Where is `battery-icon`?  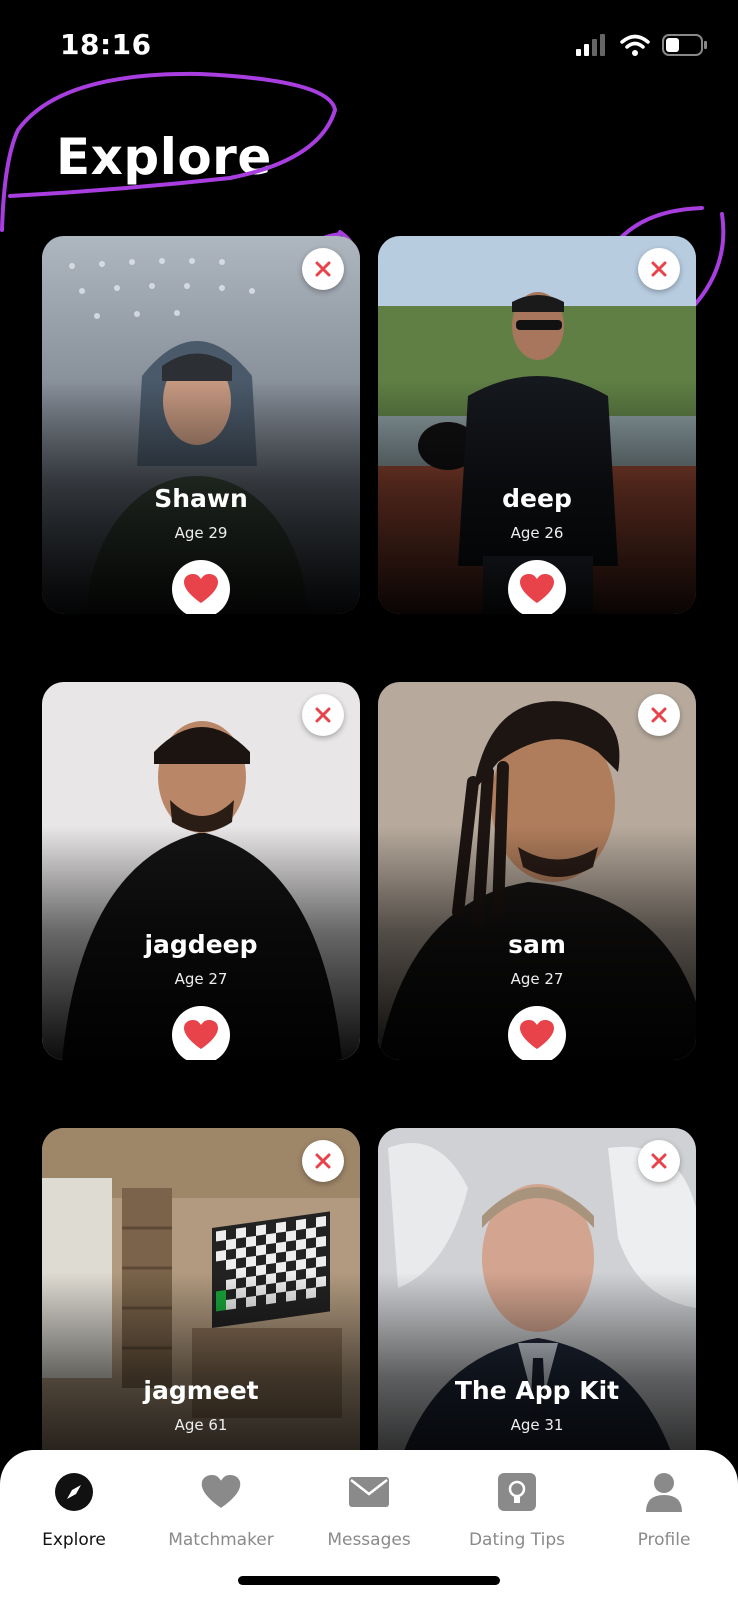
battery-icon is located at coordinates (684, 45).